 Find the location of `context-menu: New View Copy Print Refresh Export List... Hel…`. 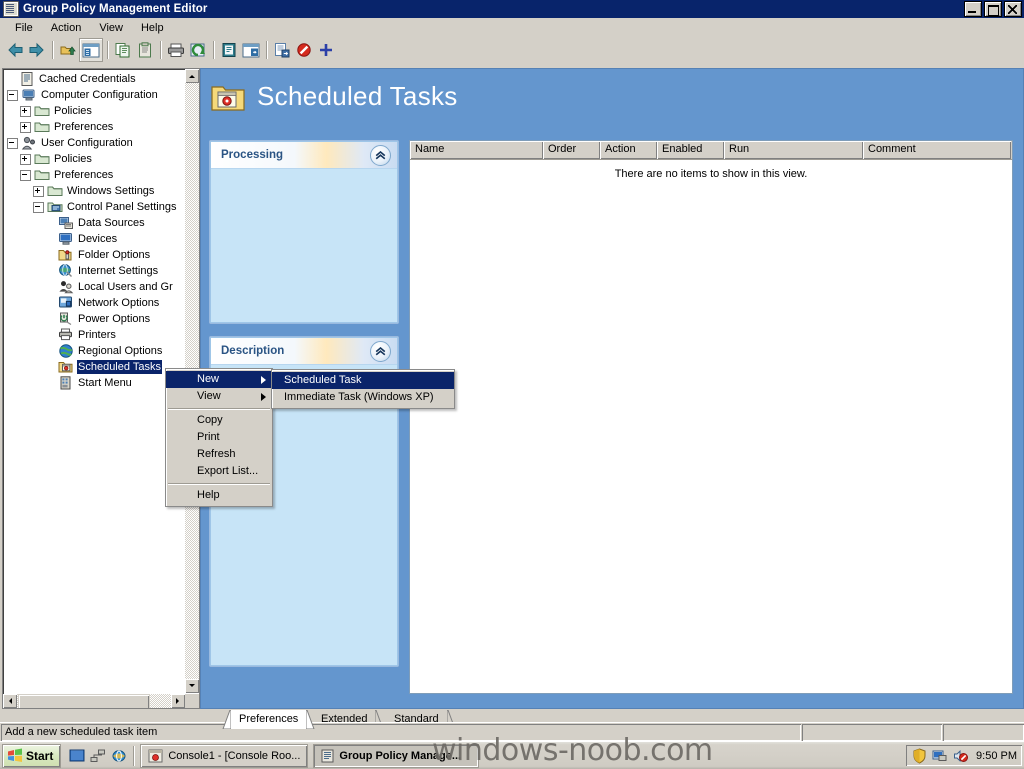

context-menu: New View Copy Print Refresh Export List... Hel… is located at coordinates (219, 437).